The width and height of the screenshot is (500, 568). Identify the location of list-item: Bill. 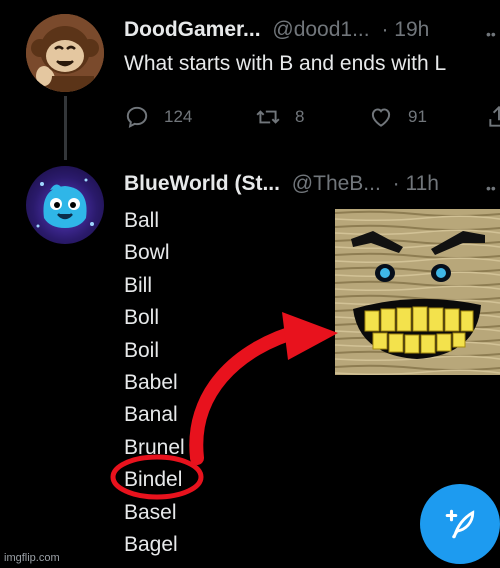
(138, 285).